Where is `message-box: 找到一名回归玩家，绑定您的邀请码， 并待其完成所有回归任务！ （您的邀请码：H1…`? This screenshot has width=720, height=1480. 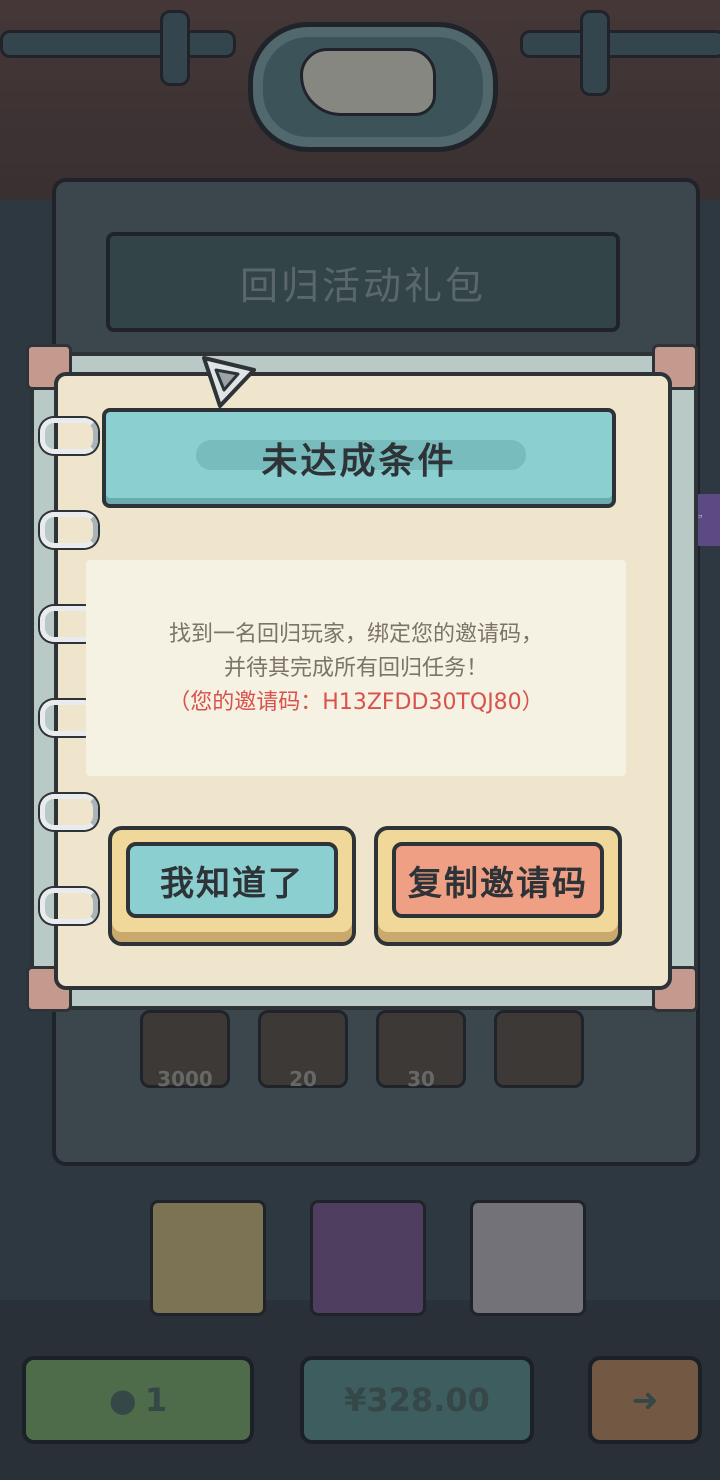
message-box: 找到一名回归玩家，绑定您的邀请码， 并待其完成所有回归任务！ （您的邀请码：H1… is located at coordinates (356, 668).